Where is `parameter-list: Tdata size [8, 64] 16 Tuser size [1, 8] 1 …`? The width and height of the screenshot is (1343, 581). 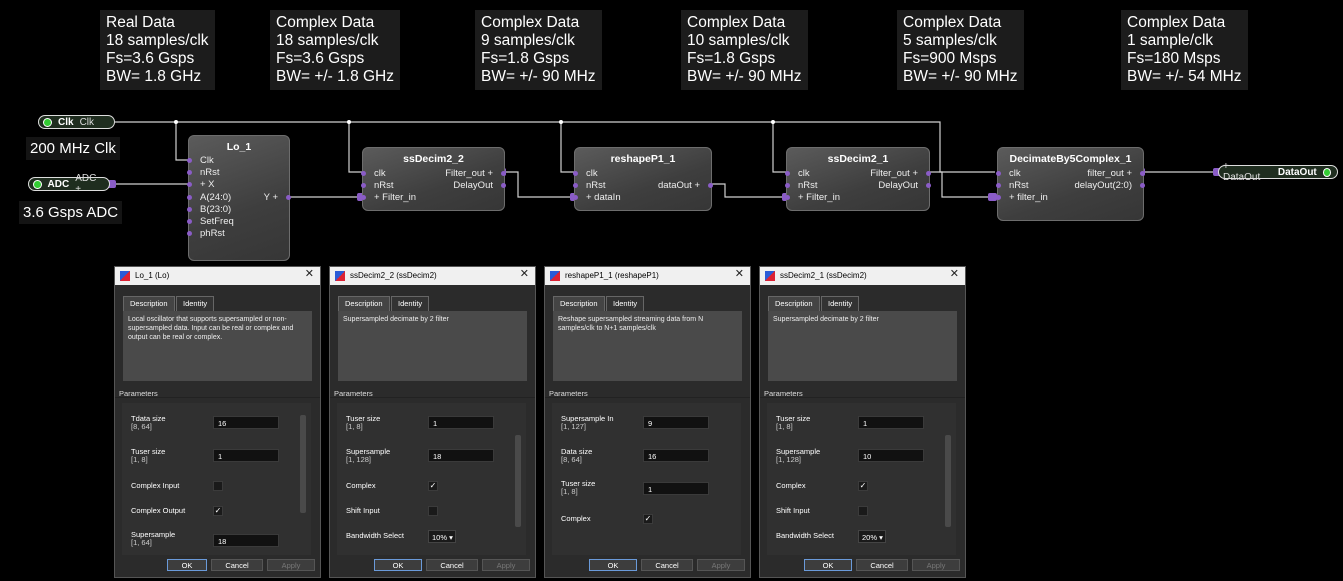
parameter-list: Tdata size [8, 64] 16 Tuser size [1, 8] 1 … is located at coordinates (216, 479).